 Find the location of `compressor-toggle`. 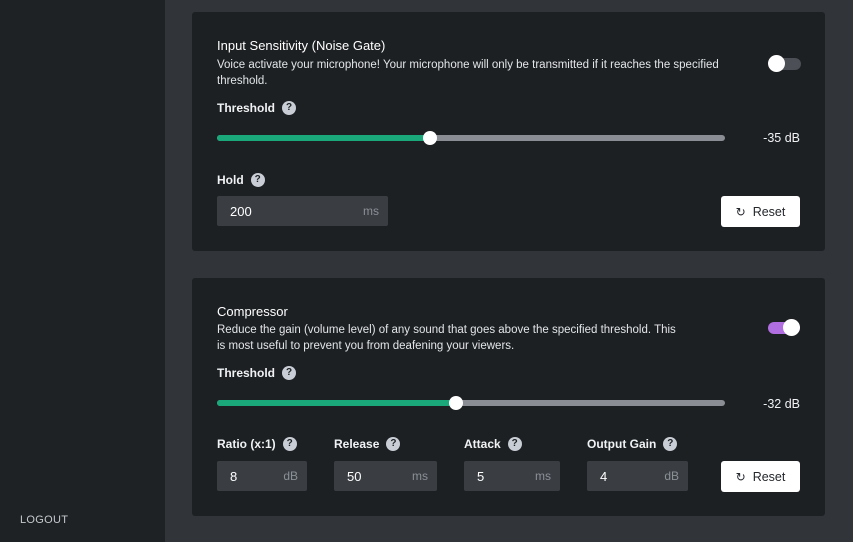

compressor-toggle is located at coordinates (784, 327).